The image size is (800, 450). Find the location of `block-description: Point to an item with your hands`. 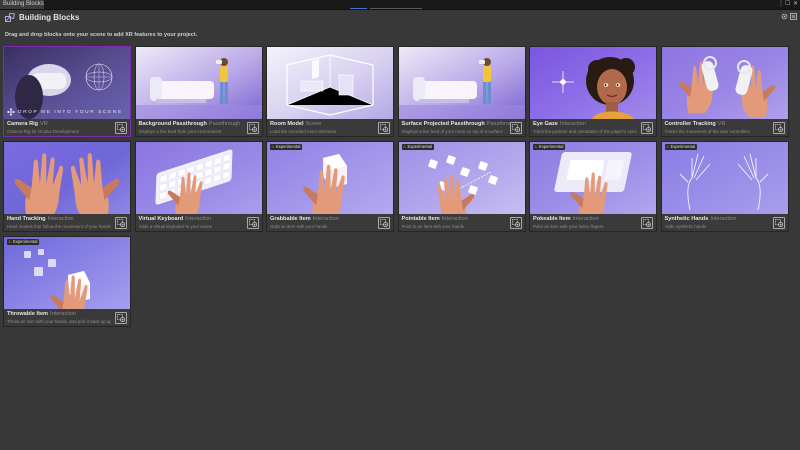

block-description: Point to an item with your hands is located at coordinates (432, 226).